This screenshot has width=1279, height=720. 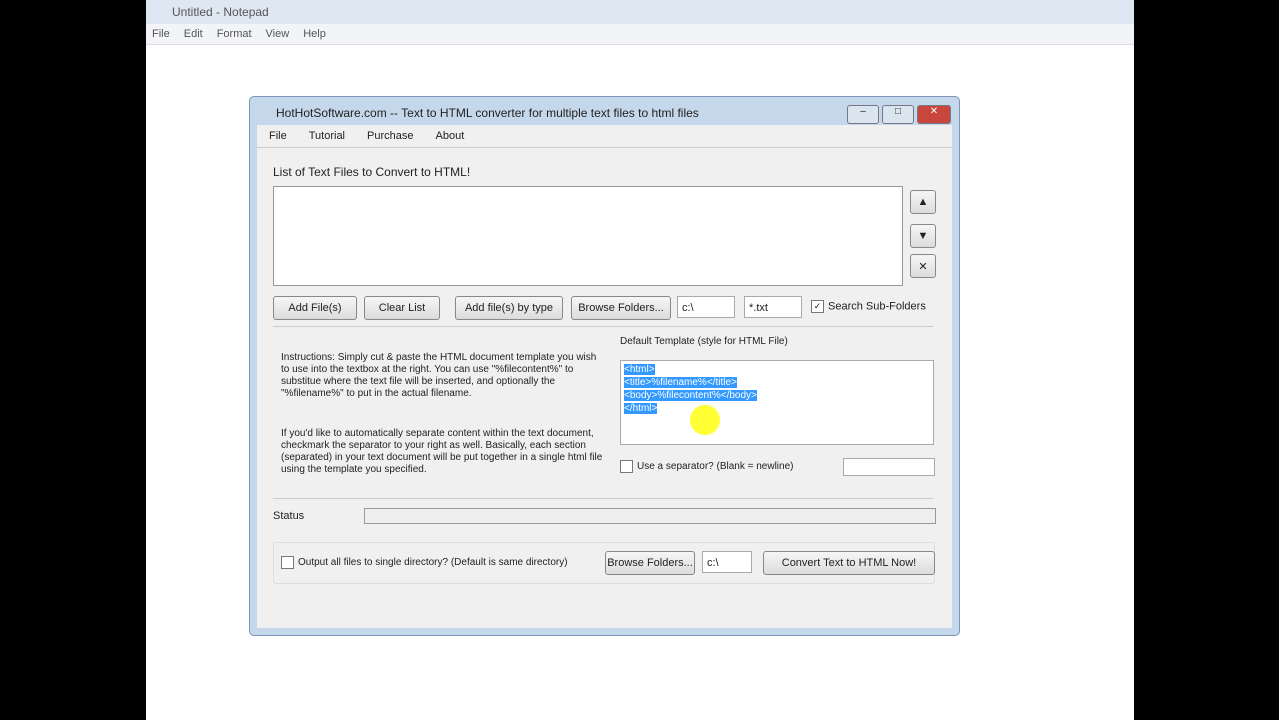 I want to click on subfolders-label: Search Sub-Folders, so click(x=877, y=306).